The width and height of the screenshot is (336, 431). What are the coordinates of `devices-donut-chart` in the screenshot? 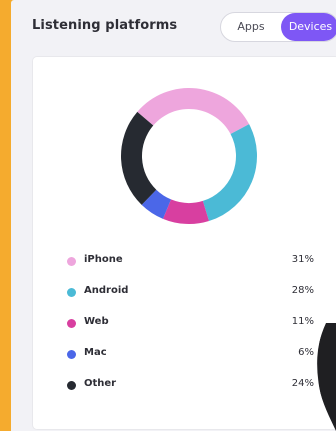 It's located at (188, 155).